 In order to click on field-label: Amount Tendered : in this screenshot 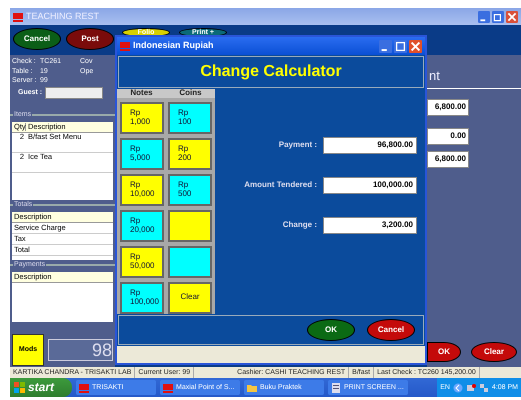, I will do `click(280, 185)`.